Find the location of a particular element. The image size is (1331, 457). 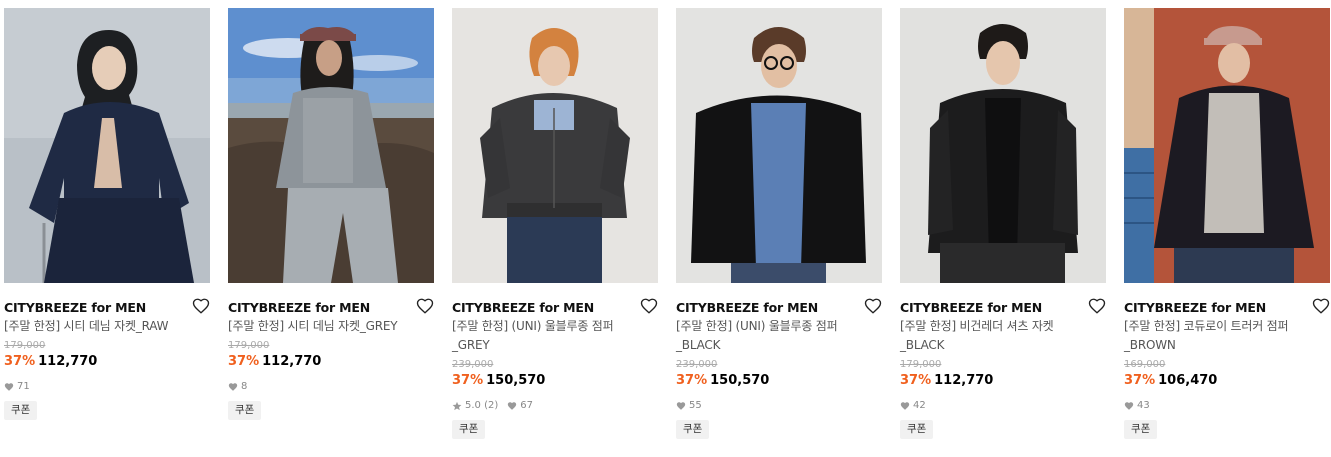

product-title: [주말 한정] 시티 데님 자켓_GREY is located at coordinates (331, 326).